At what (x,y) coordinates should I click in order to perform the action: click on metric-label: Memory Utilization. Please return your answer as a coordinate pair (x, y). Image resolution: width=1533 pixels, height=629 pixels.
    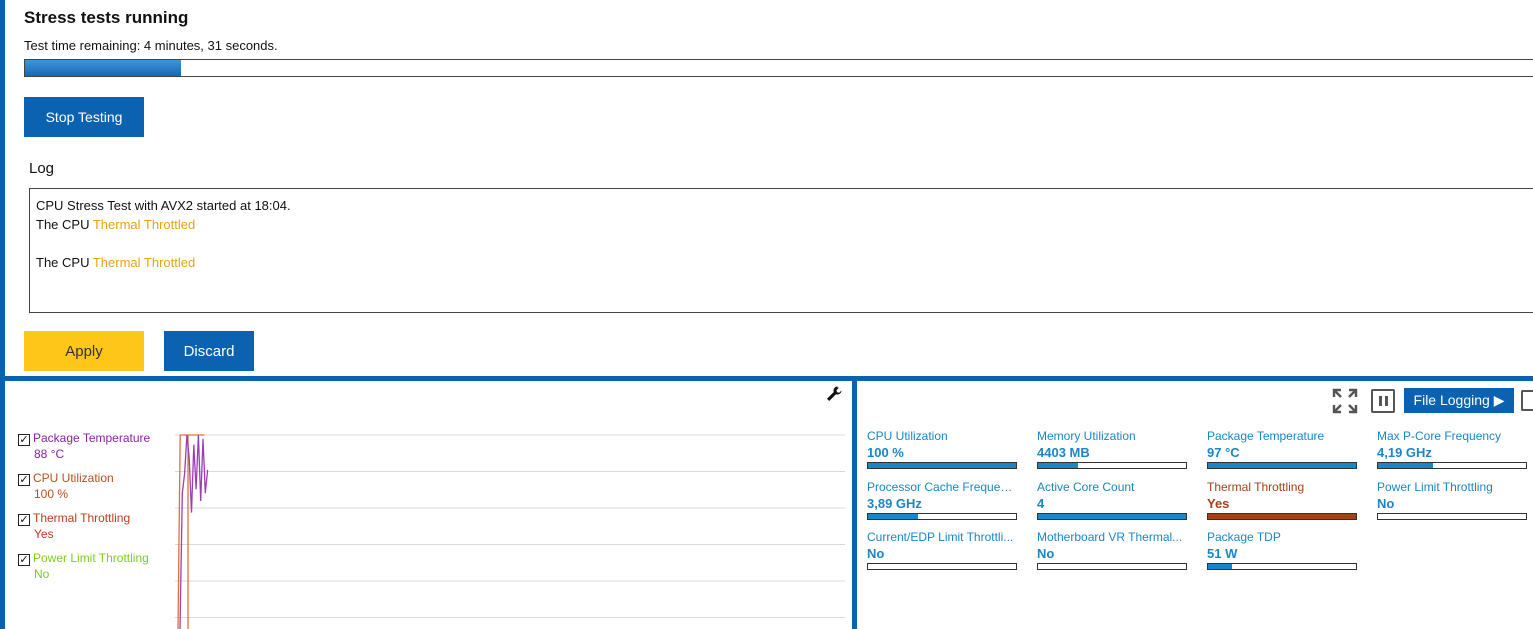
    Looking at the image, I should click on (1086, 436).